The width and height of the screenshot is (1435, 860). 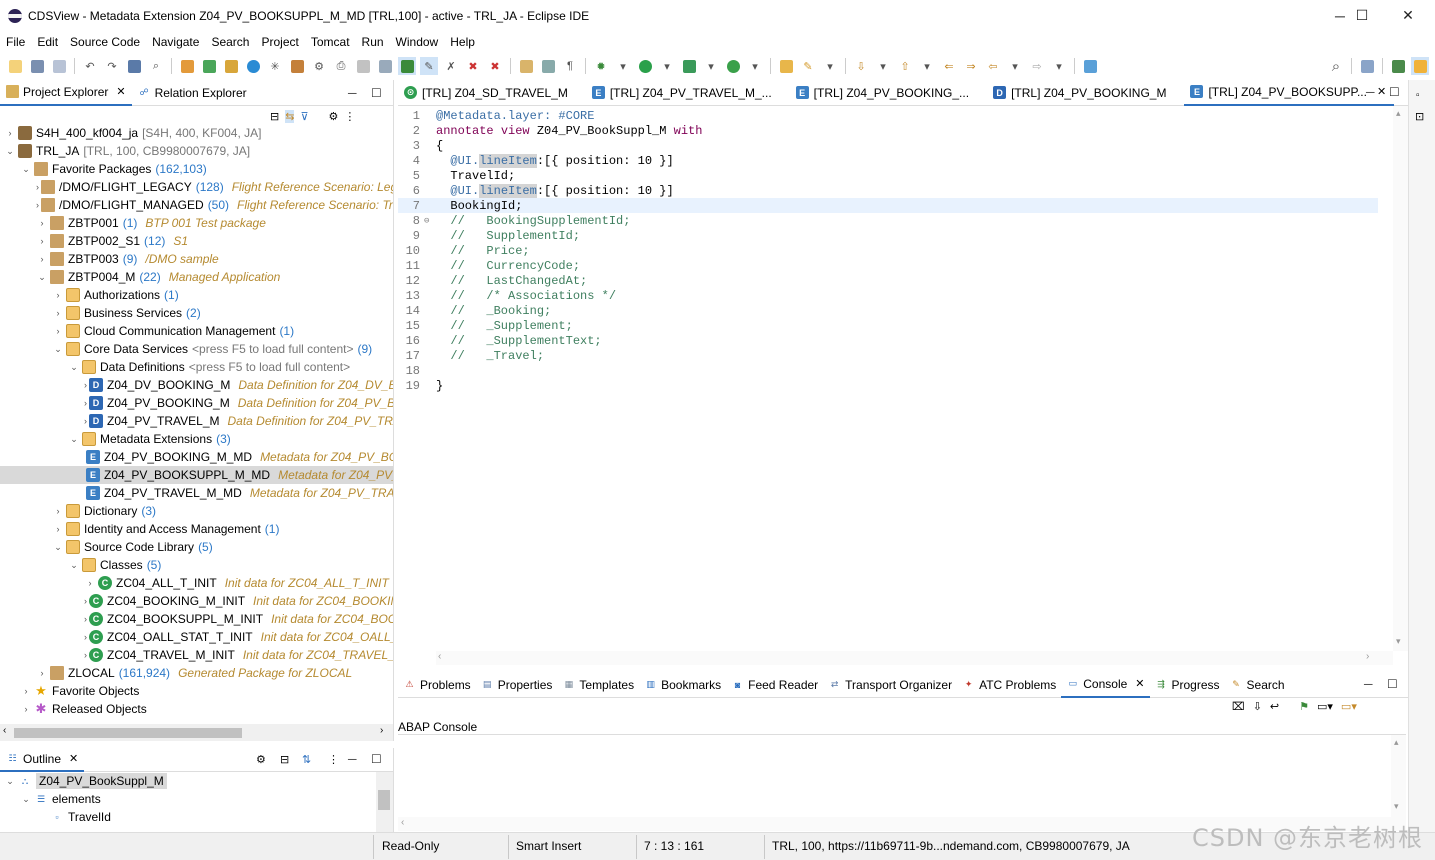 What do you see at coordinates (196, 709) in the screenshot?
I see `tree-item: › ✱ Released Objects` at bounding box center [196, 709].